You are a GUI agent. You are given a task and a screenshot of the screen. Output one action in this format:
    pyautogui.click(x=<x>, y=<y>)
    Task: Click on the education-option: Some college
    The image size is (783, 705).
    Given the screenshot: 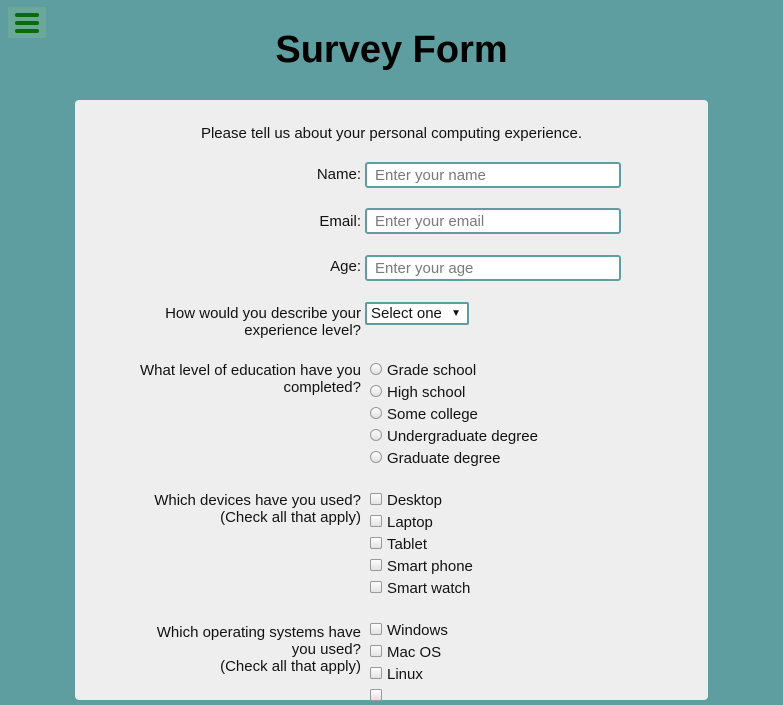 What is the action you would take?
    pyautogui.click(x=424, y=414)
    